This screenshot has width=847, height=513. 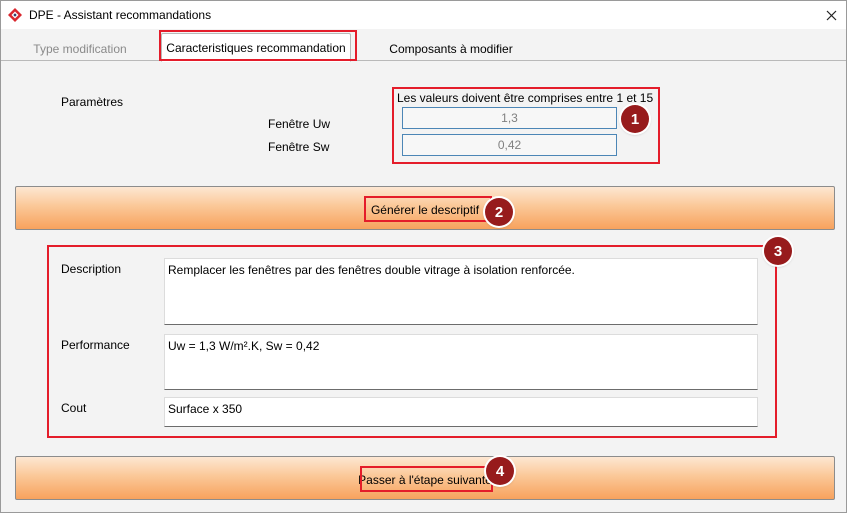 What do you see at coordinates (499, 212) in the screenshot?
I see `step-badge-2: 2` at bounding box center [499, 212].